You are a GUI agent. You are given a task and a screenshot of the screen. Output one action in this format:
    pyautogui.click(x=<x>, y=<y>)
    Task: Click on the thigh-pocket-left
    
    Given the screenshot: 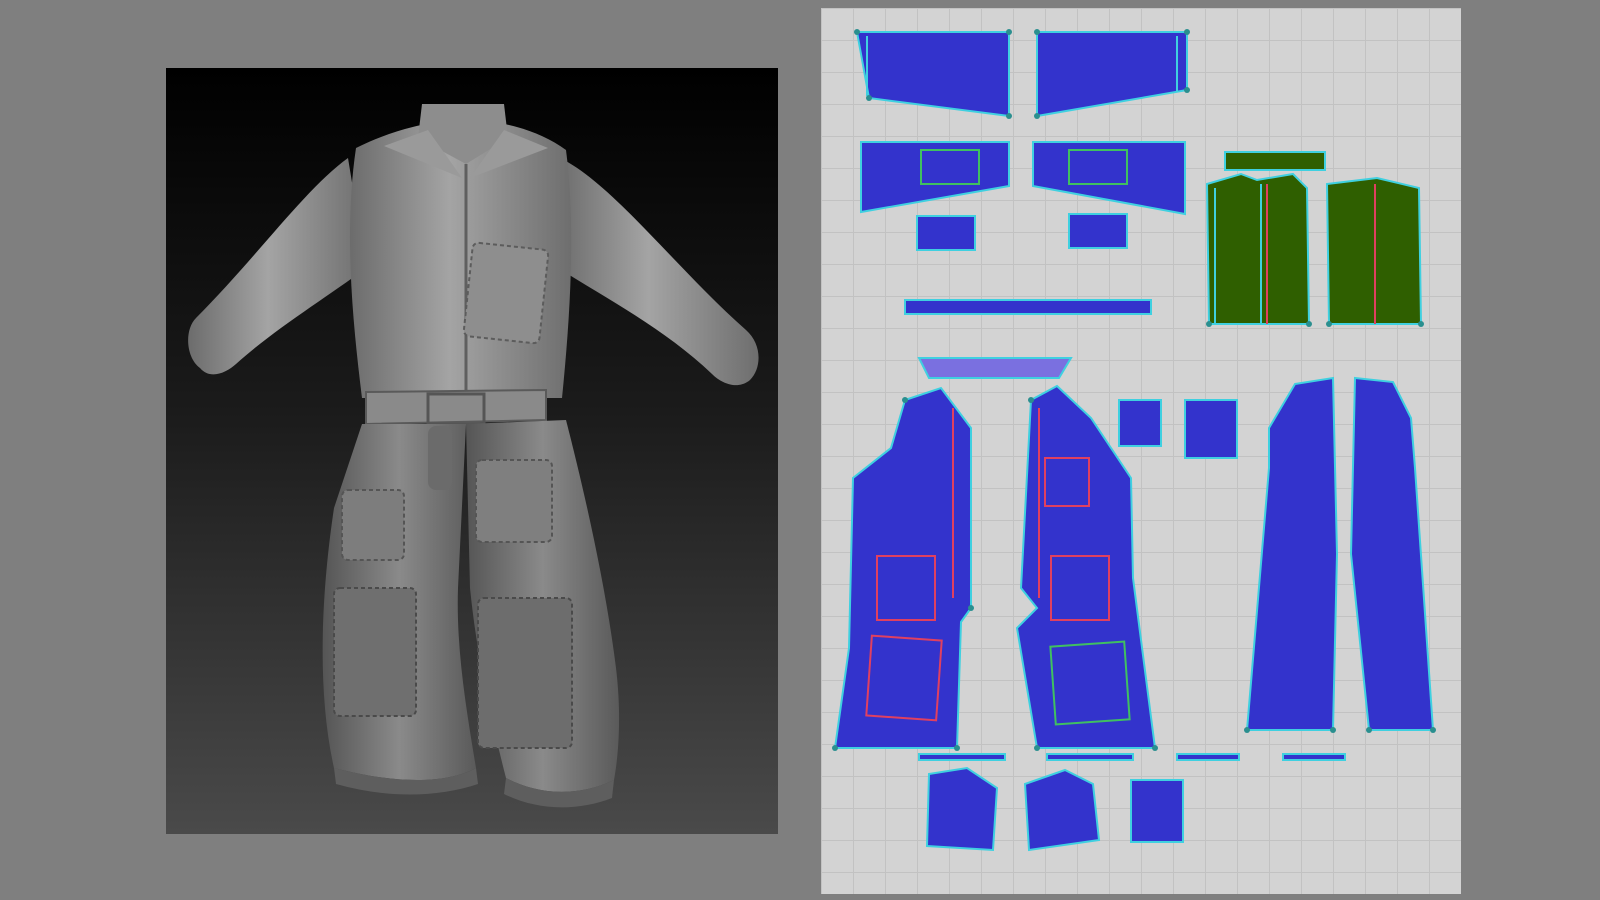 What is the action you would take?
    pyautogui.click(x=373, y=525)
    